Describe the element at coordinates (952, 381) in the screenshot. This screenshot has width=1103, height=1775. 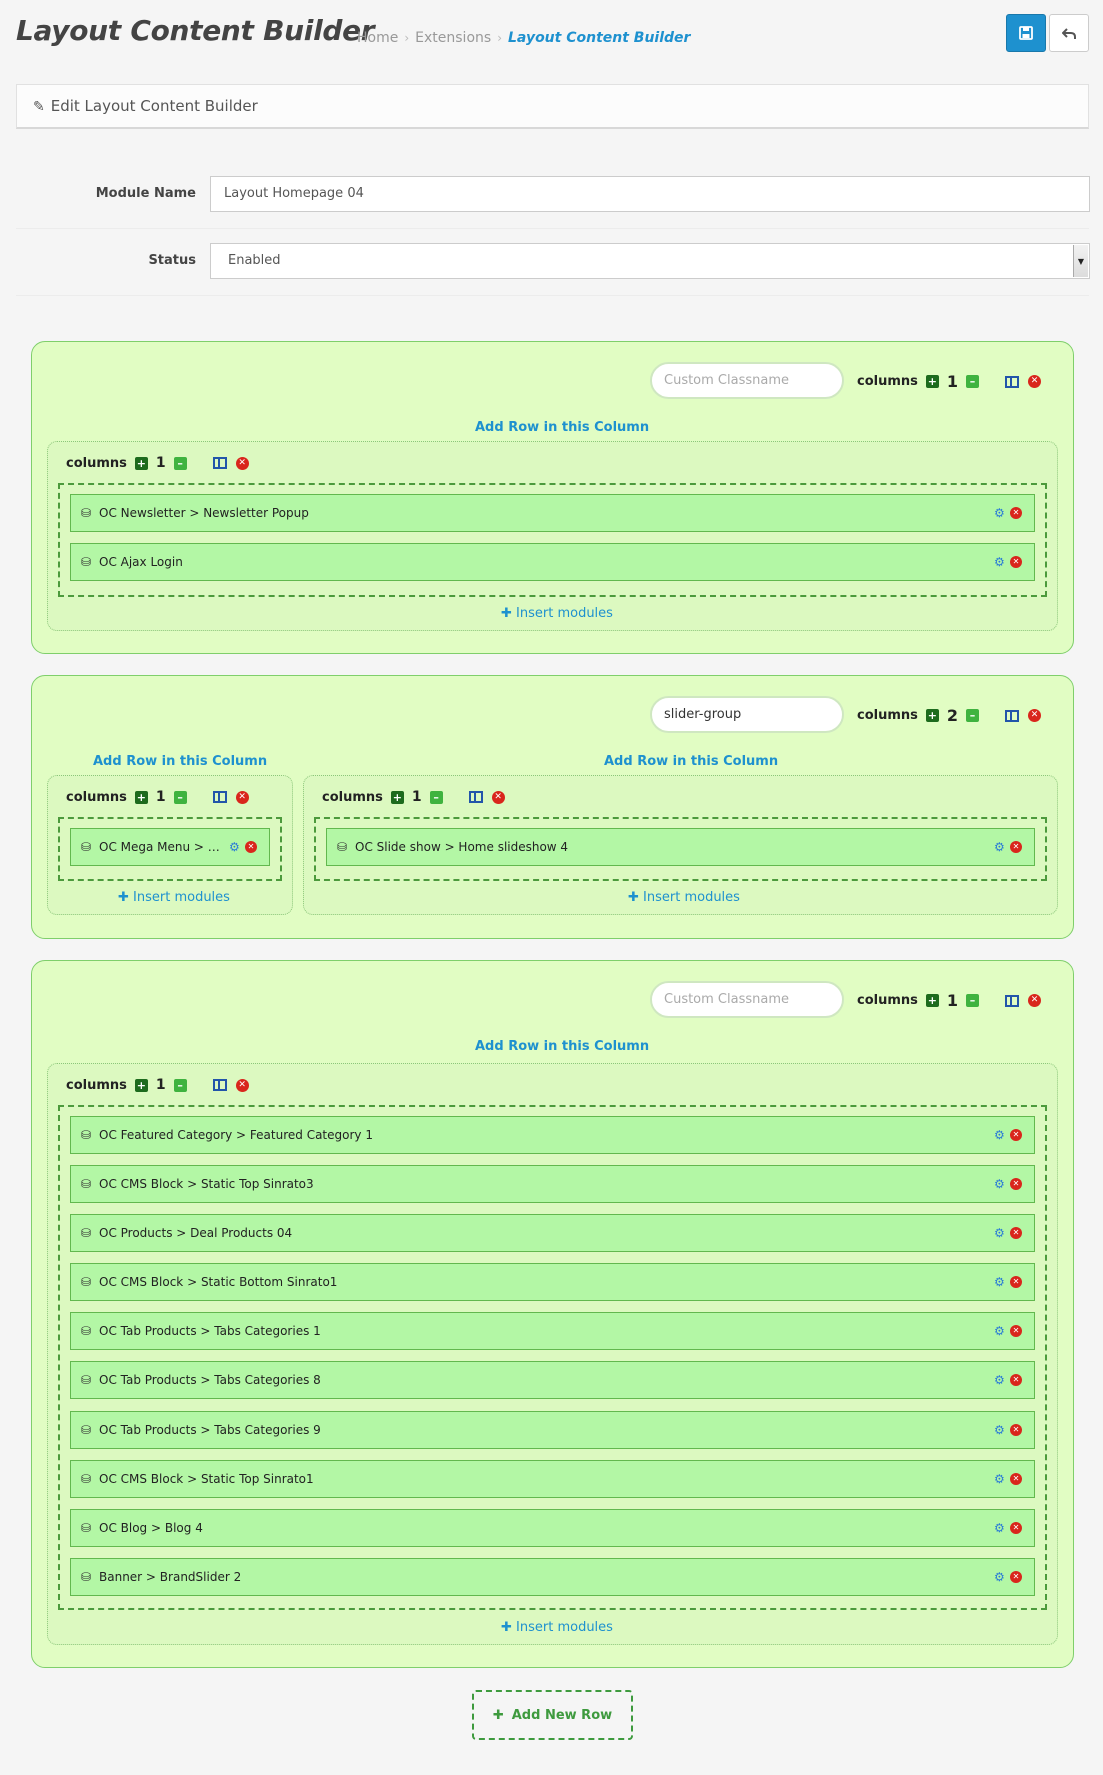
I see `columns-count: 1` at that location.